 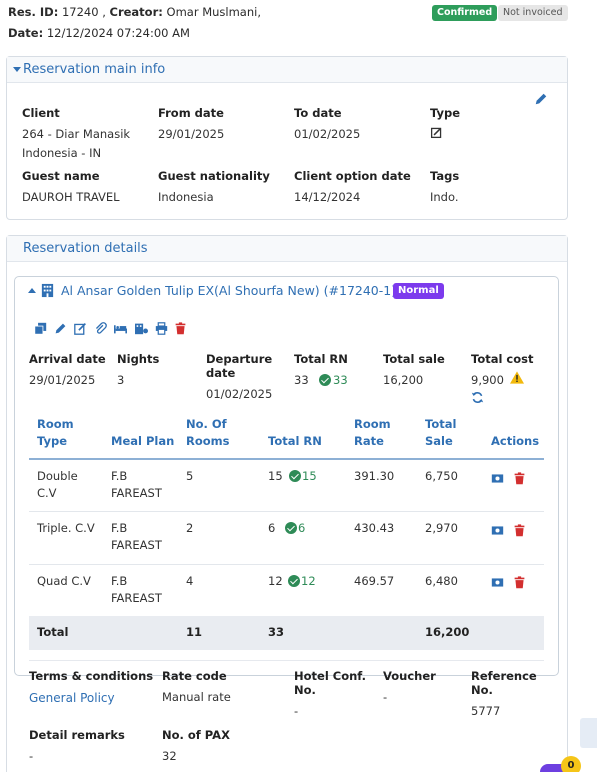 What do you see at coordinates (321, 359) in the screenshot?
I see `total-rn-label: Total RN` at bounding box center [321, 359].